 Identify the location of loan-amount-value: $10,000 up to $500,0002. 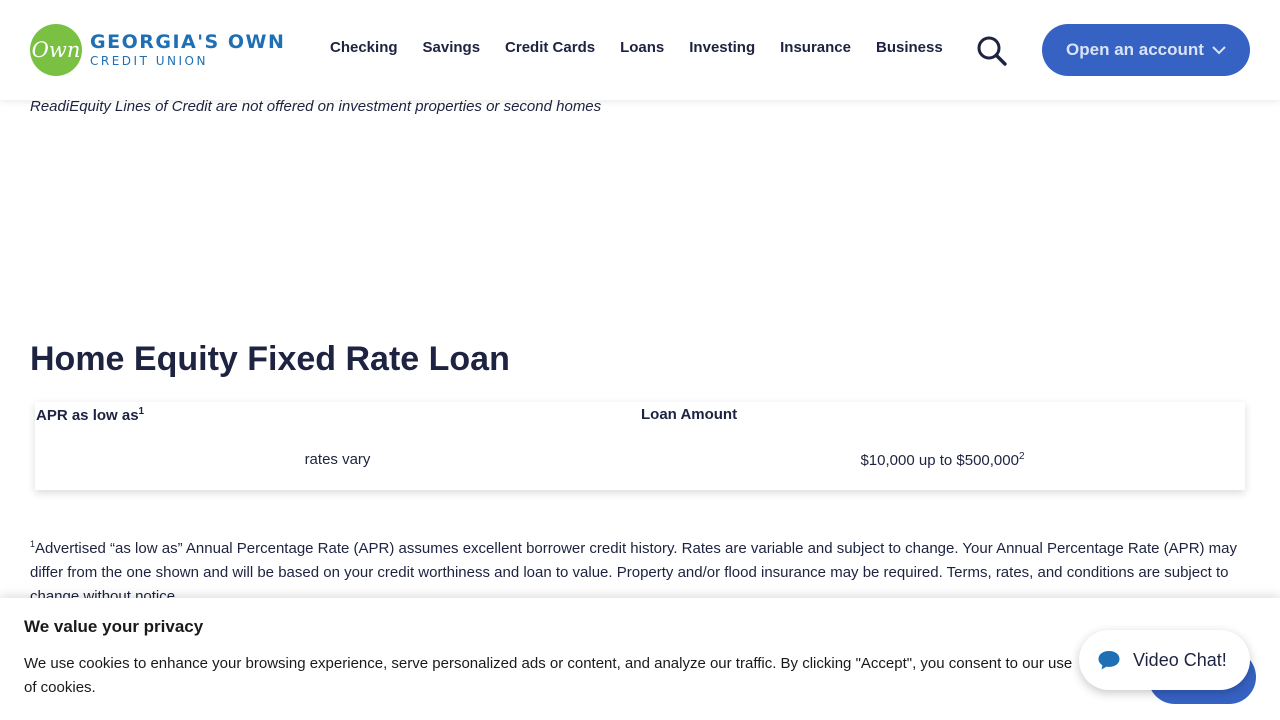
(942, 460).